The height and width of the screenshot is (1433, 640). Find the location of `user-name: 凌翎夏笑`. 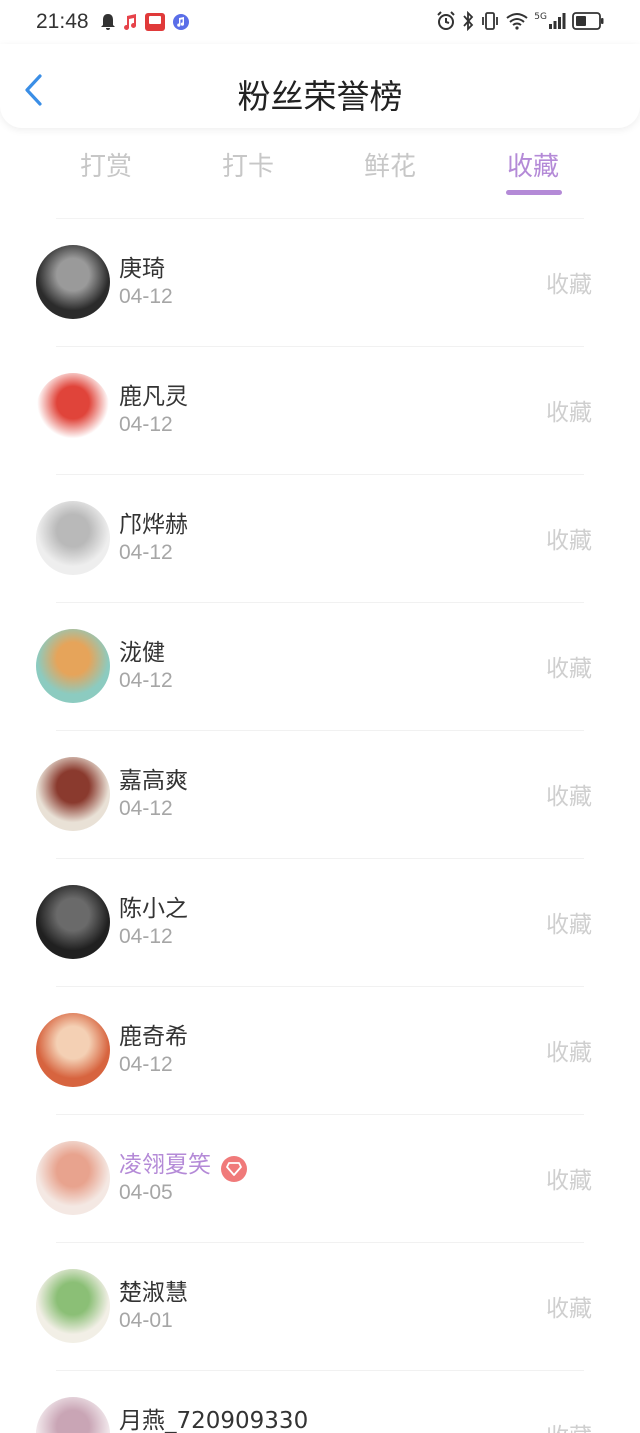

user-name: 凌翎夏笑 is located at coordinates (183, 1163).